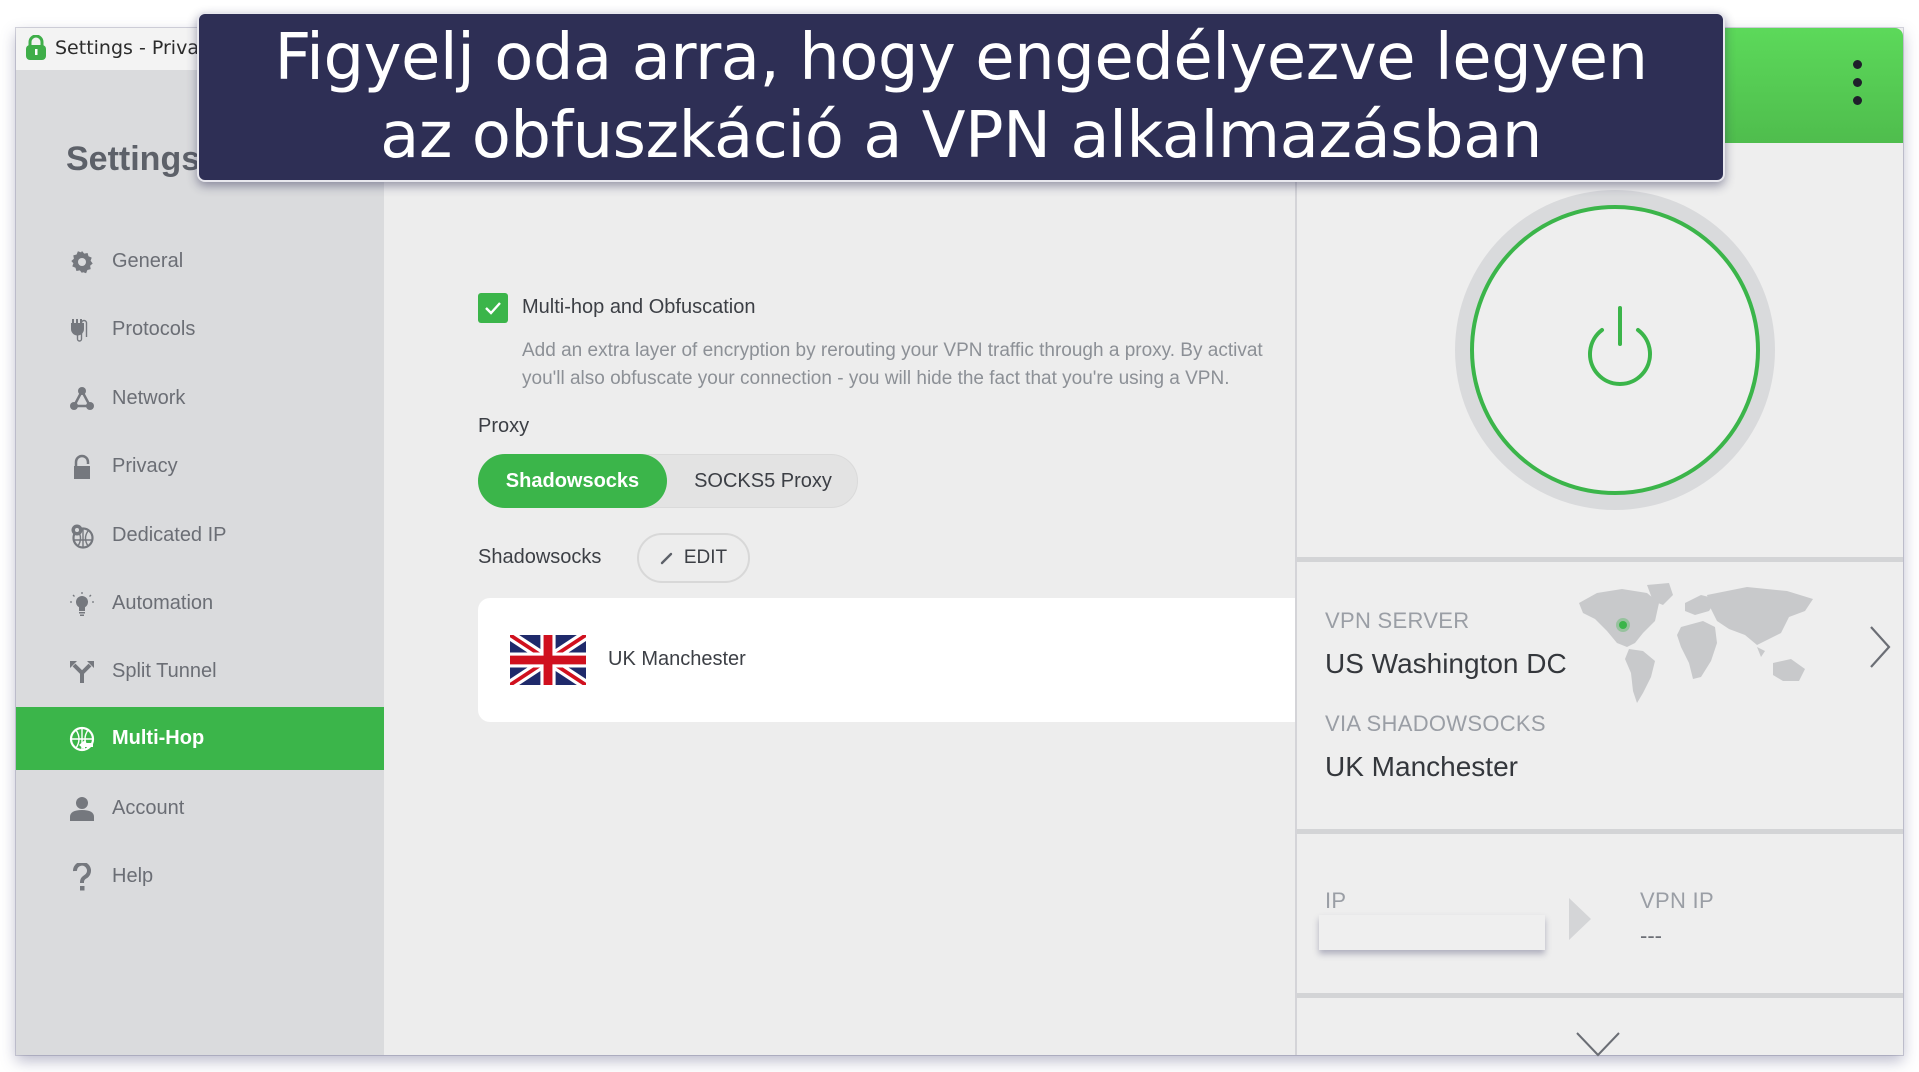 This screenshot has width=1919, height=1072. Describe the element at coordinates (154, 329) in the screenshot. I see `sidebar-item-label: Protocols` at that location.